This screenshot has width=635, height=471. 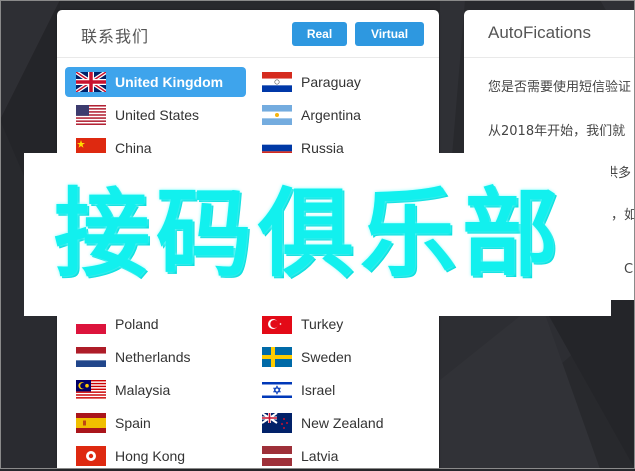 I want to click on country-item-paraguay: Paraguay, so click(x=341, y=82).